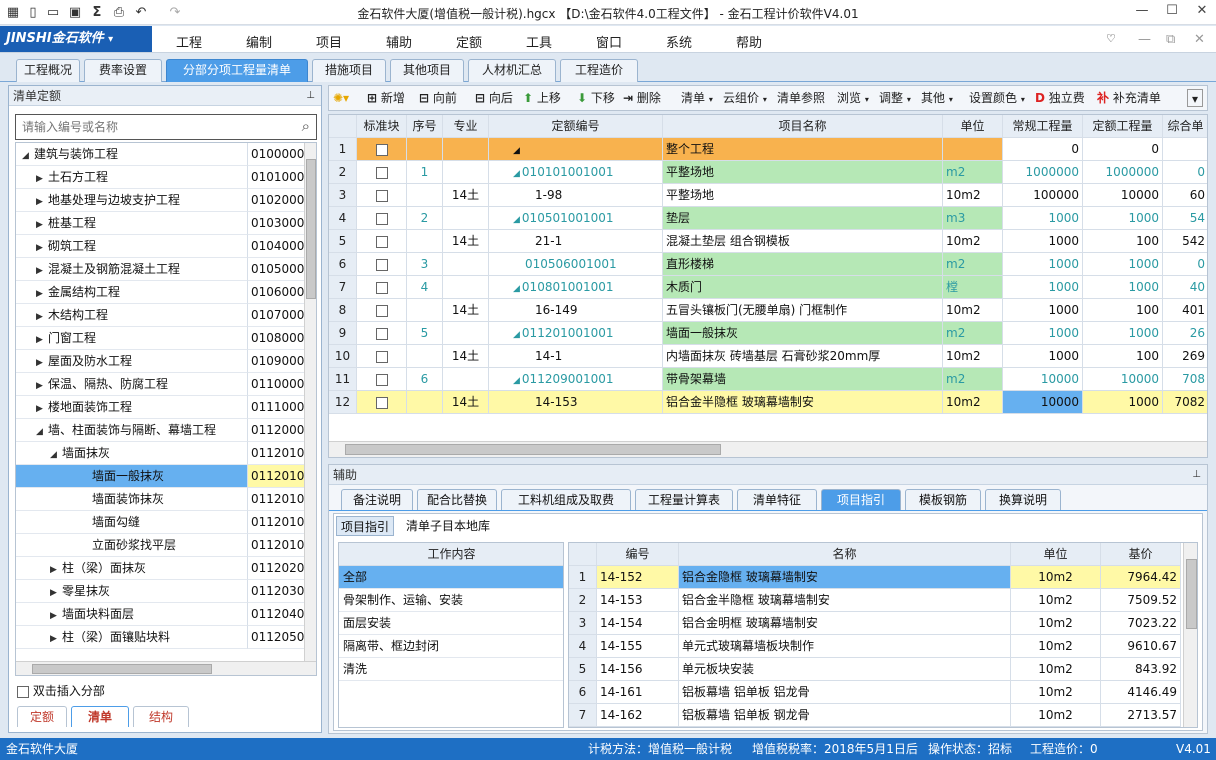  I want to click on left-tab-bill: 清单, so click(100, 716).